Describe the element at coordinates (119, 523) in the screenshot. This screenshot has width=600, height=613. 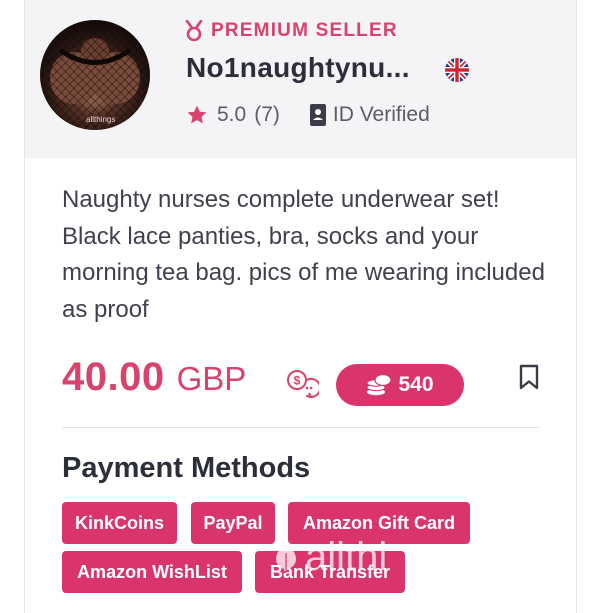
I see `payment-method-kinkcoins: KinkCoins` at that location.